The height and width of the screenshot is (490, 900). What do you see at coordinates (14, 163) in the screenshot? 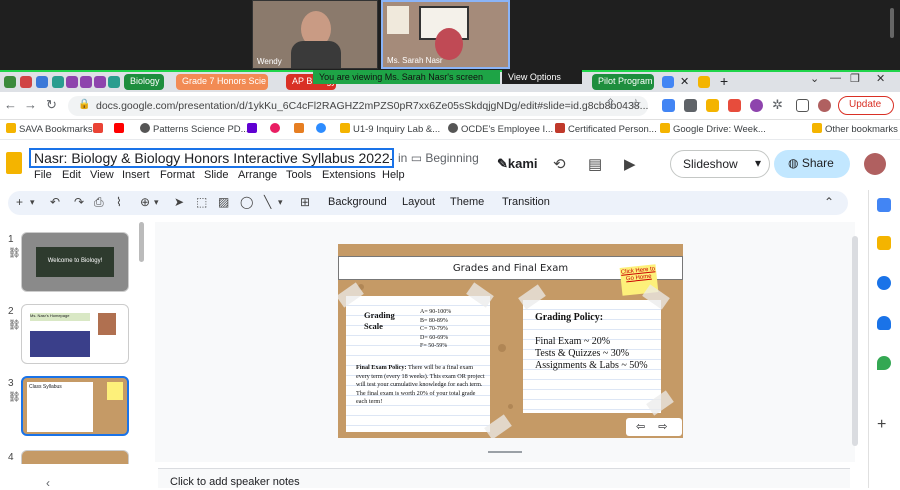
I see `slides-logo-icon` at bounding box center [14, 163].